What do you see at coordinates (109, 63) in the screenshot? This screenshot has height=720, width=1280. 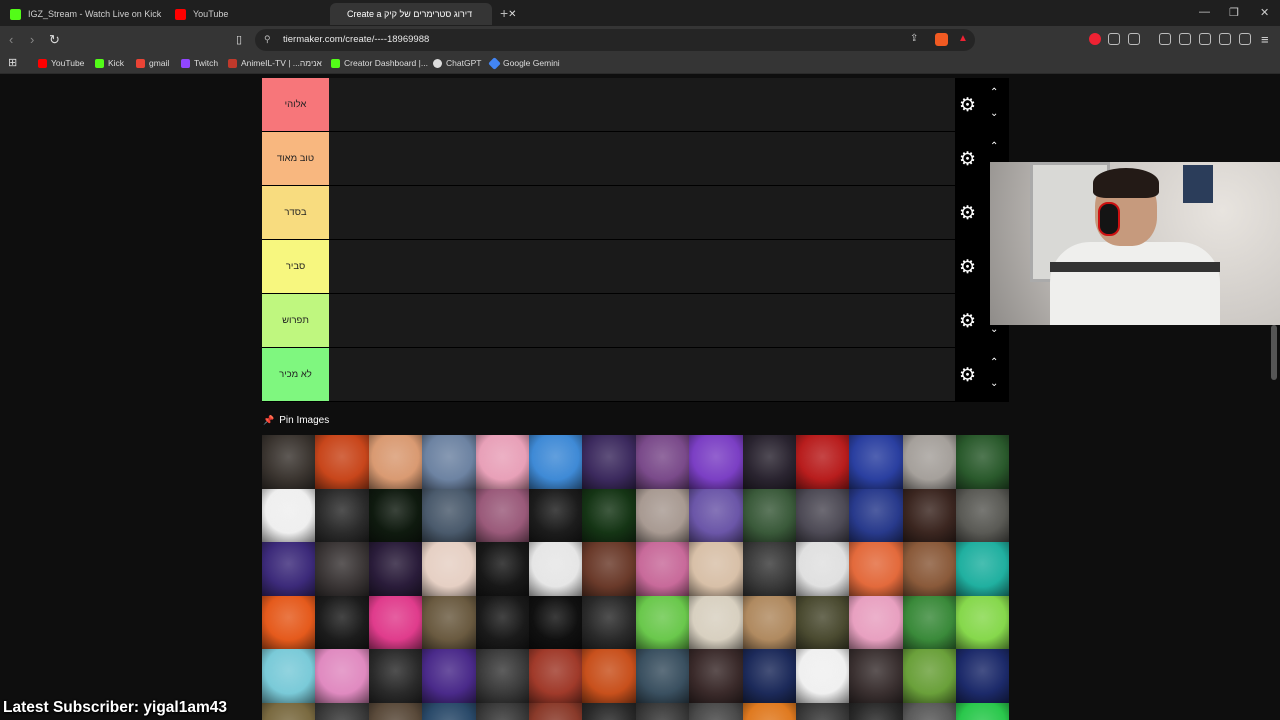 I see `bookmark-kick: Kick` at bounding box center [109, 63].